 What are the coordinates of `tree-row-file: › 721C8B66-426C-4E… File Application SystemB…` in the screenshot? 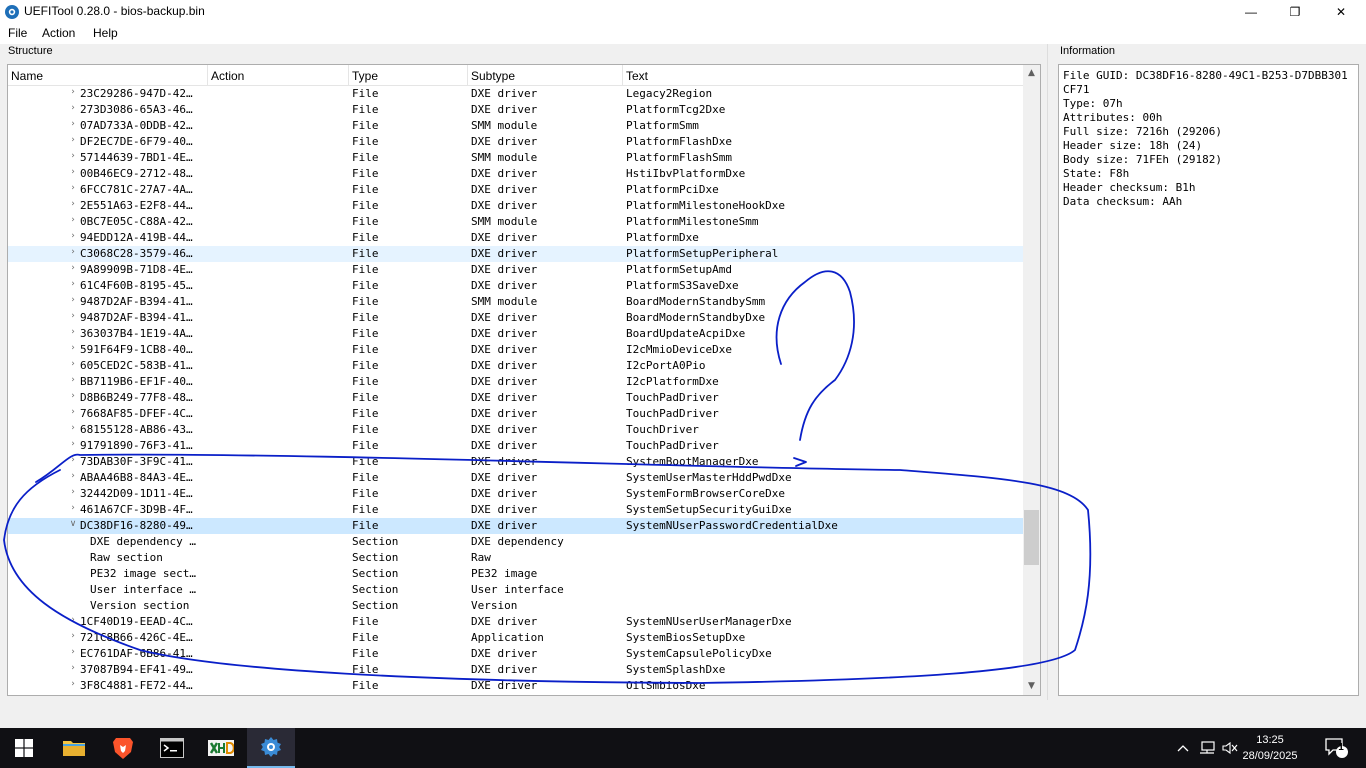 It's located at (516, 638).